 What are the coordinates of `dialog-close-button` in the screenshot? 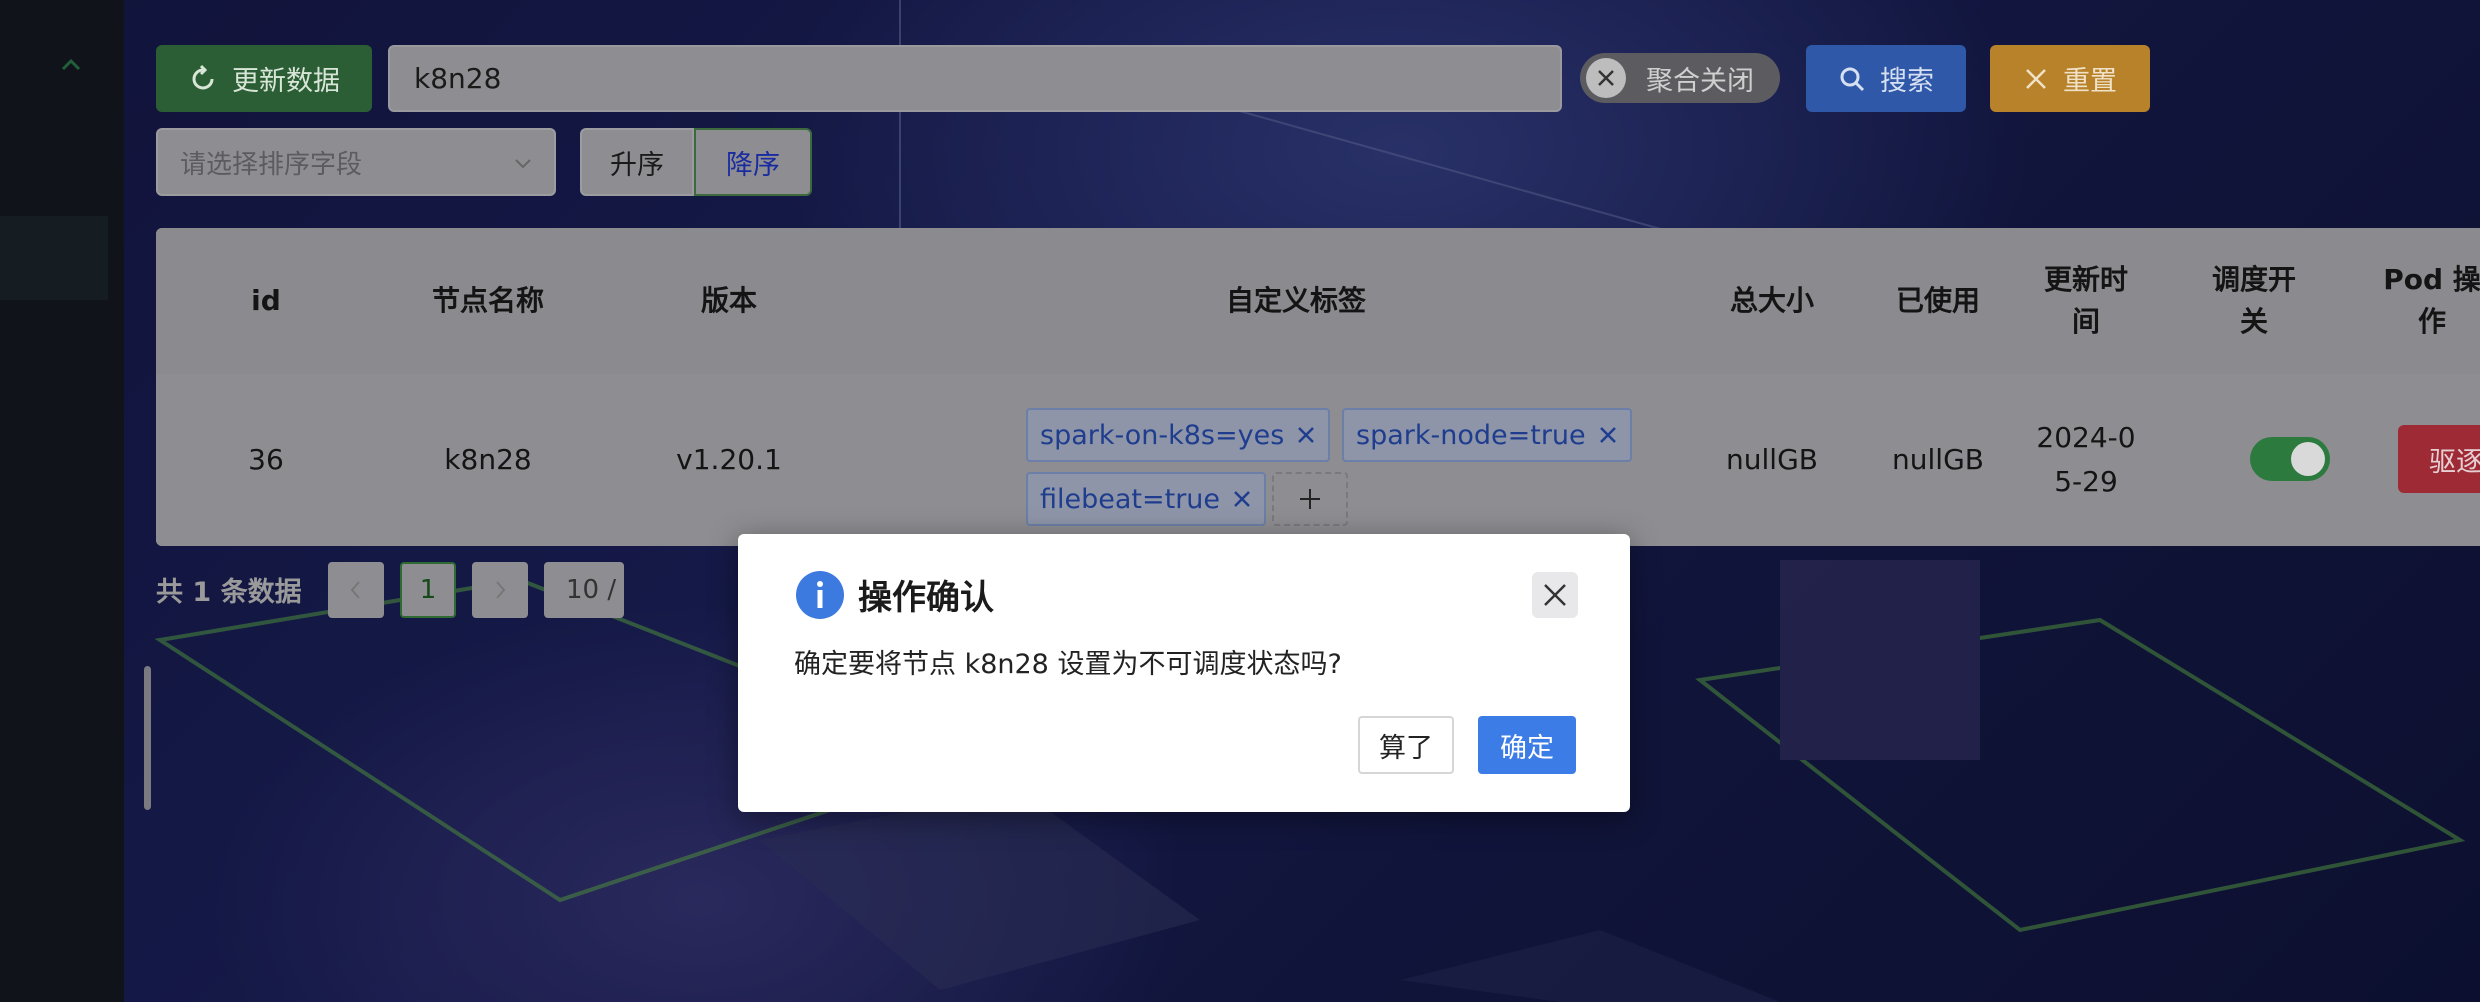 It's located at (1555, 595).